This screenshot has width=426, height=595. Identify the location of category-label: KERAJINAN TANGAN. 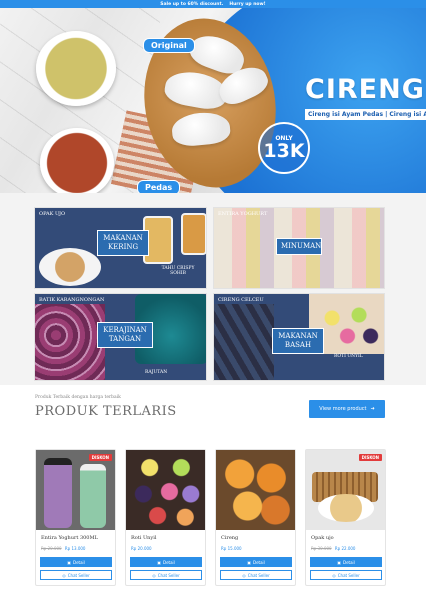
(125, 335).